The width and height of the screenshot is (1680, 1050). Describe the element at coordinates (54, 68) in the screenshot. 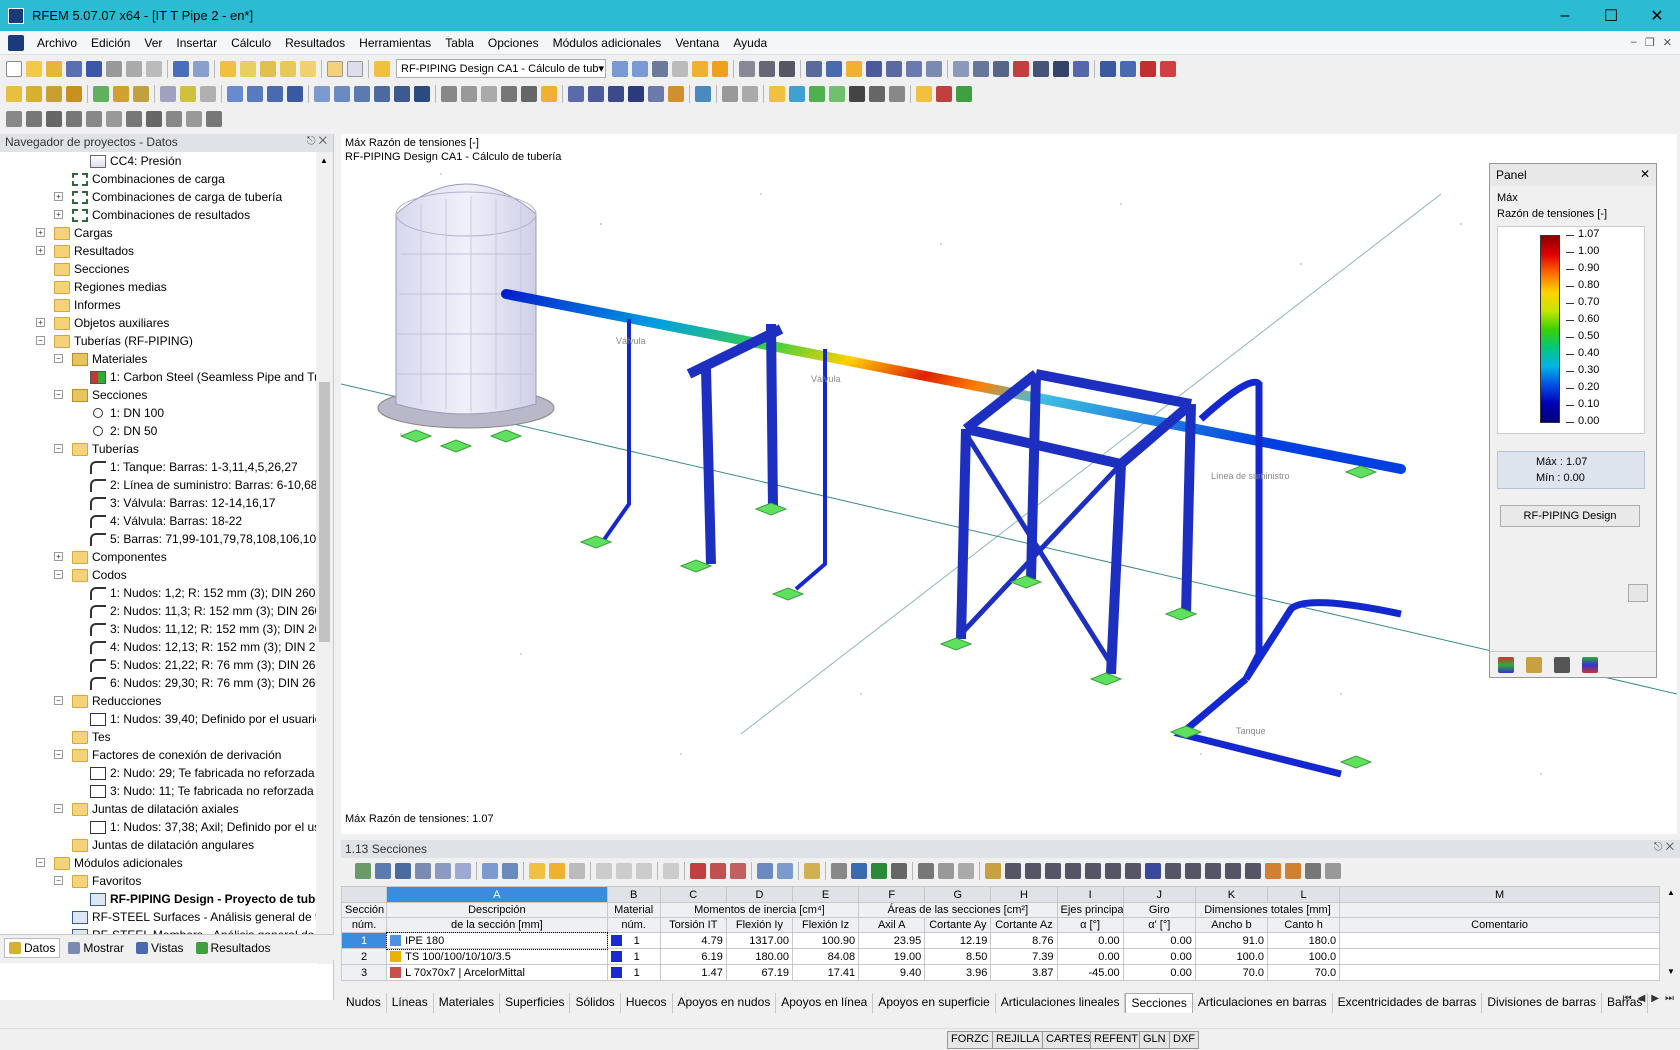

I see `open-project-icon` at that location.